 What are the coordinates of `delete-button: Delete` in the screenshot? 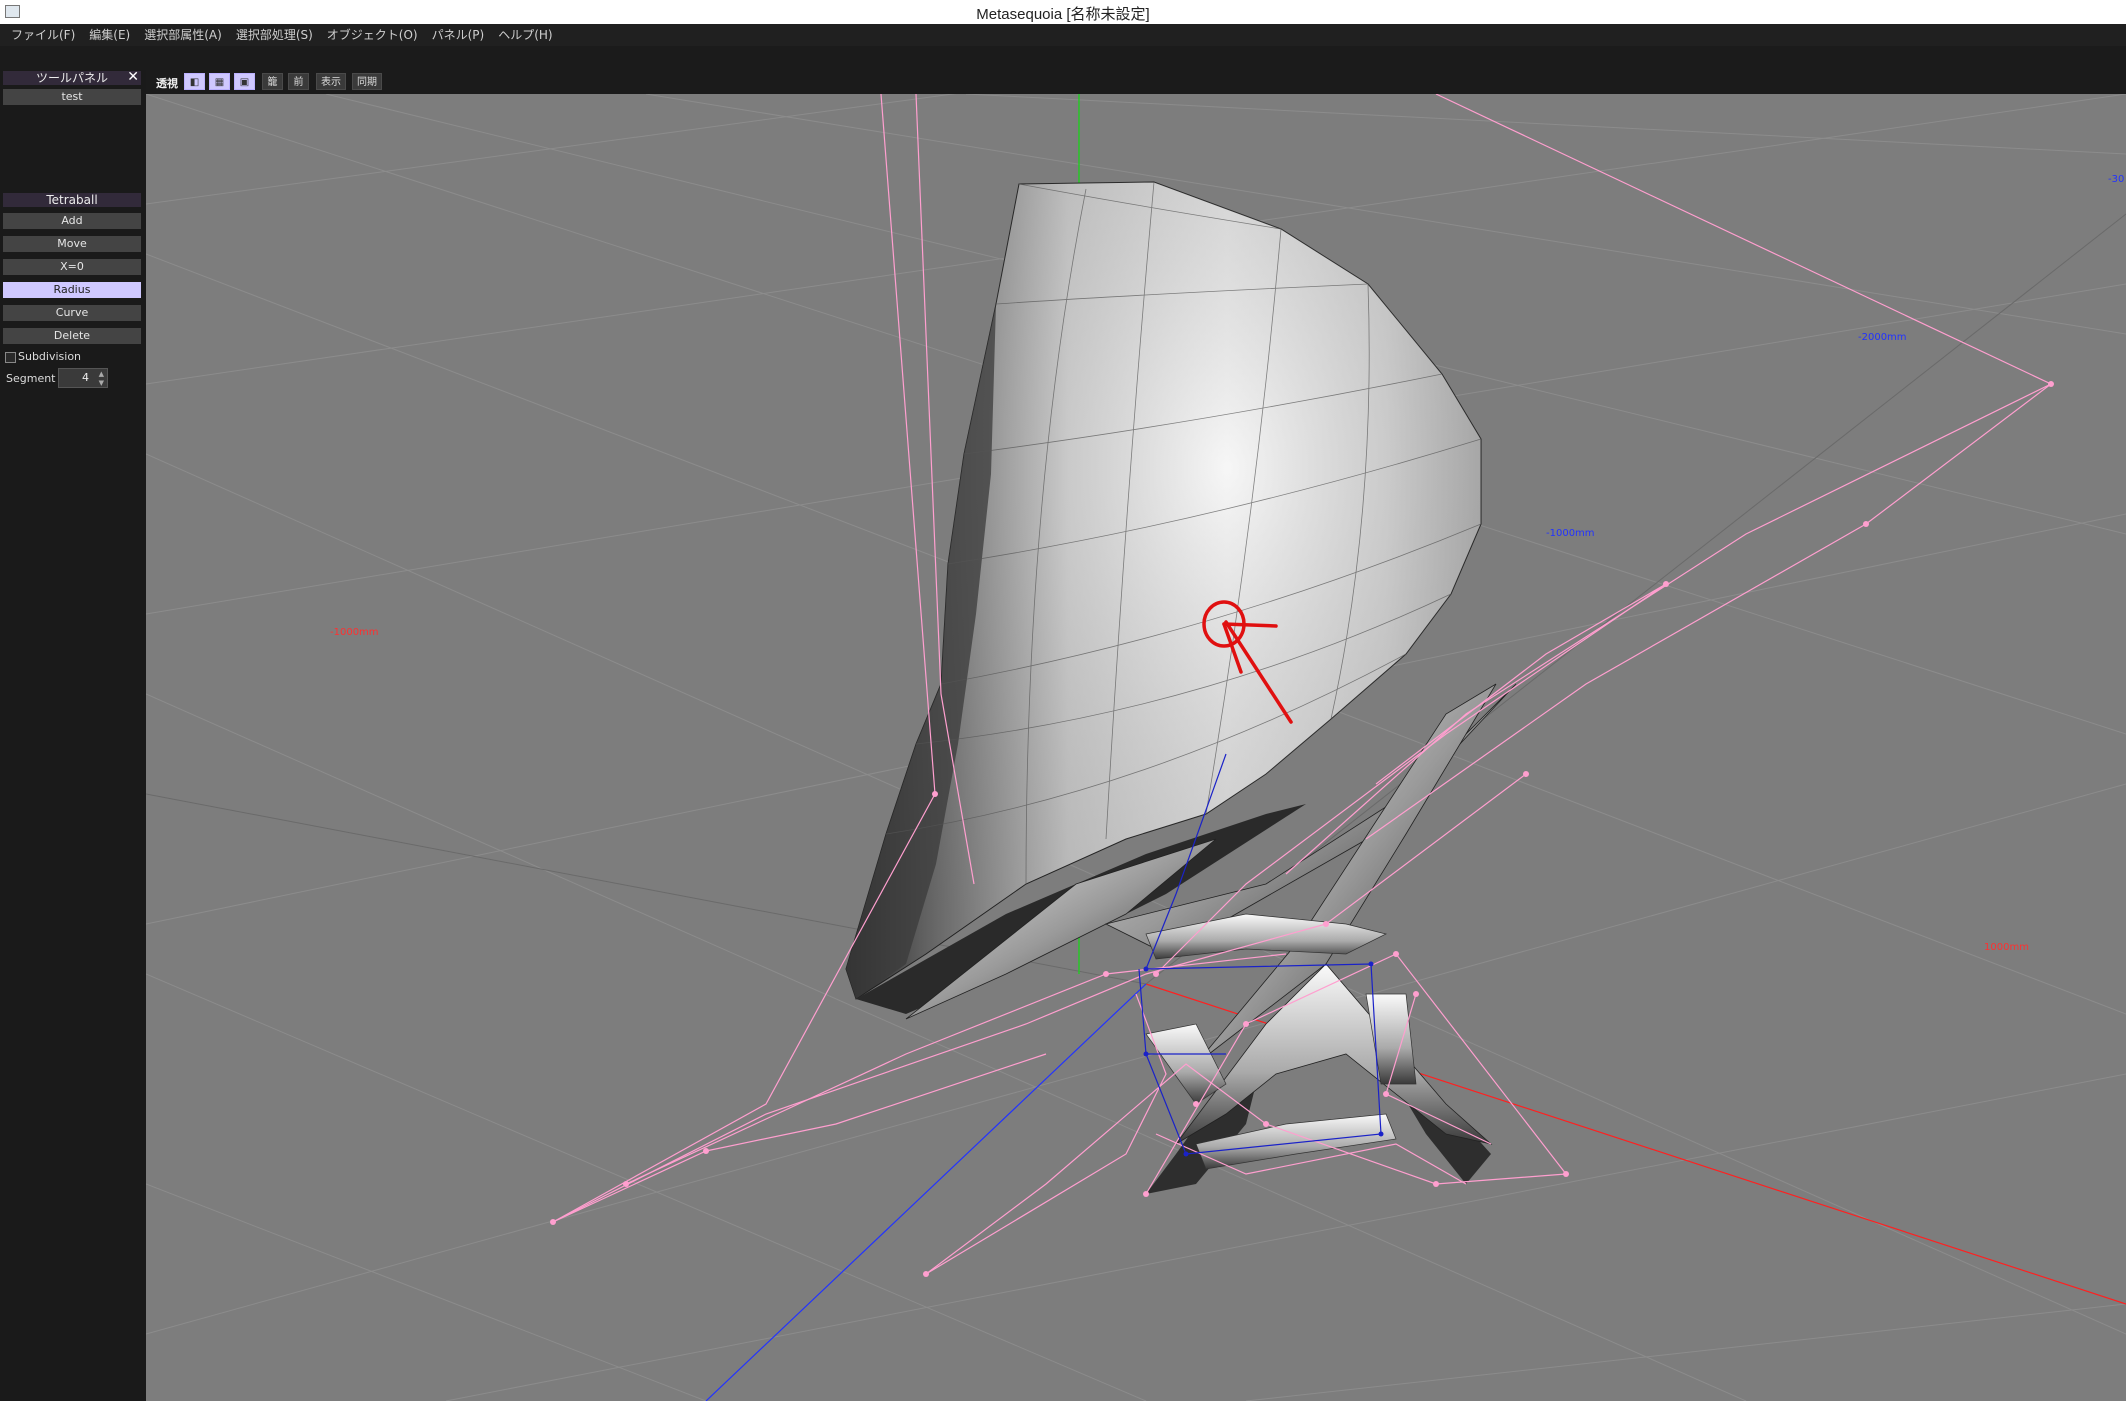 It's located at (72, 336).